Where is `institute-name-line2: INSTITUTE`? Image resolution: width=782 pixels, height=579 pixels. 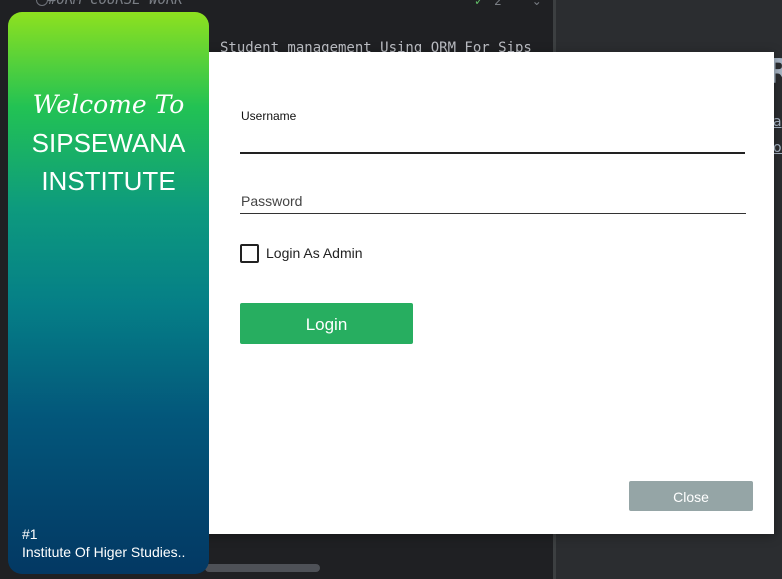
institute-name-line2: INSTITUTE is located at coordinates (108, 181).